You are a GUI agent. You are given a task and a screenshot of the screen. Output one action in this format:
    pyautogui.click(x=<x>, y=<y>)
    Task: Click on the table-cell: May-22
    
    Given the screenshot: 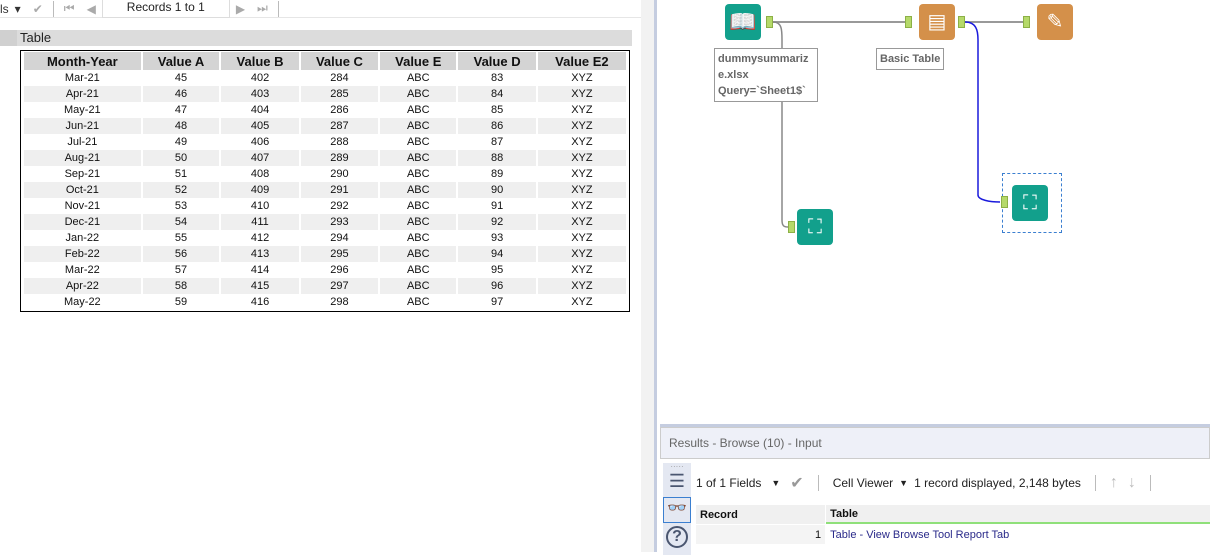 What is the action you would take?
    pyautogui.click(x=82, y=302)
    